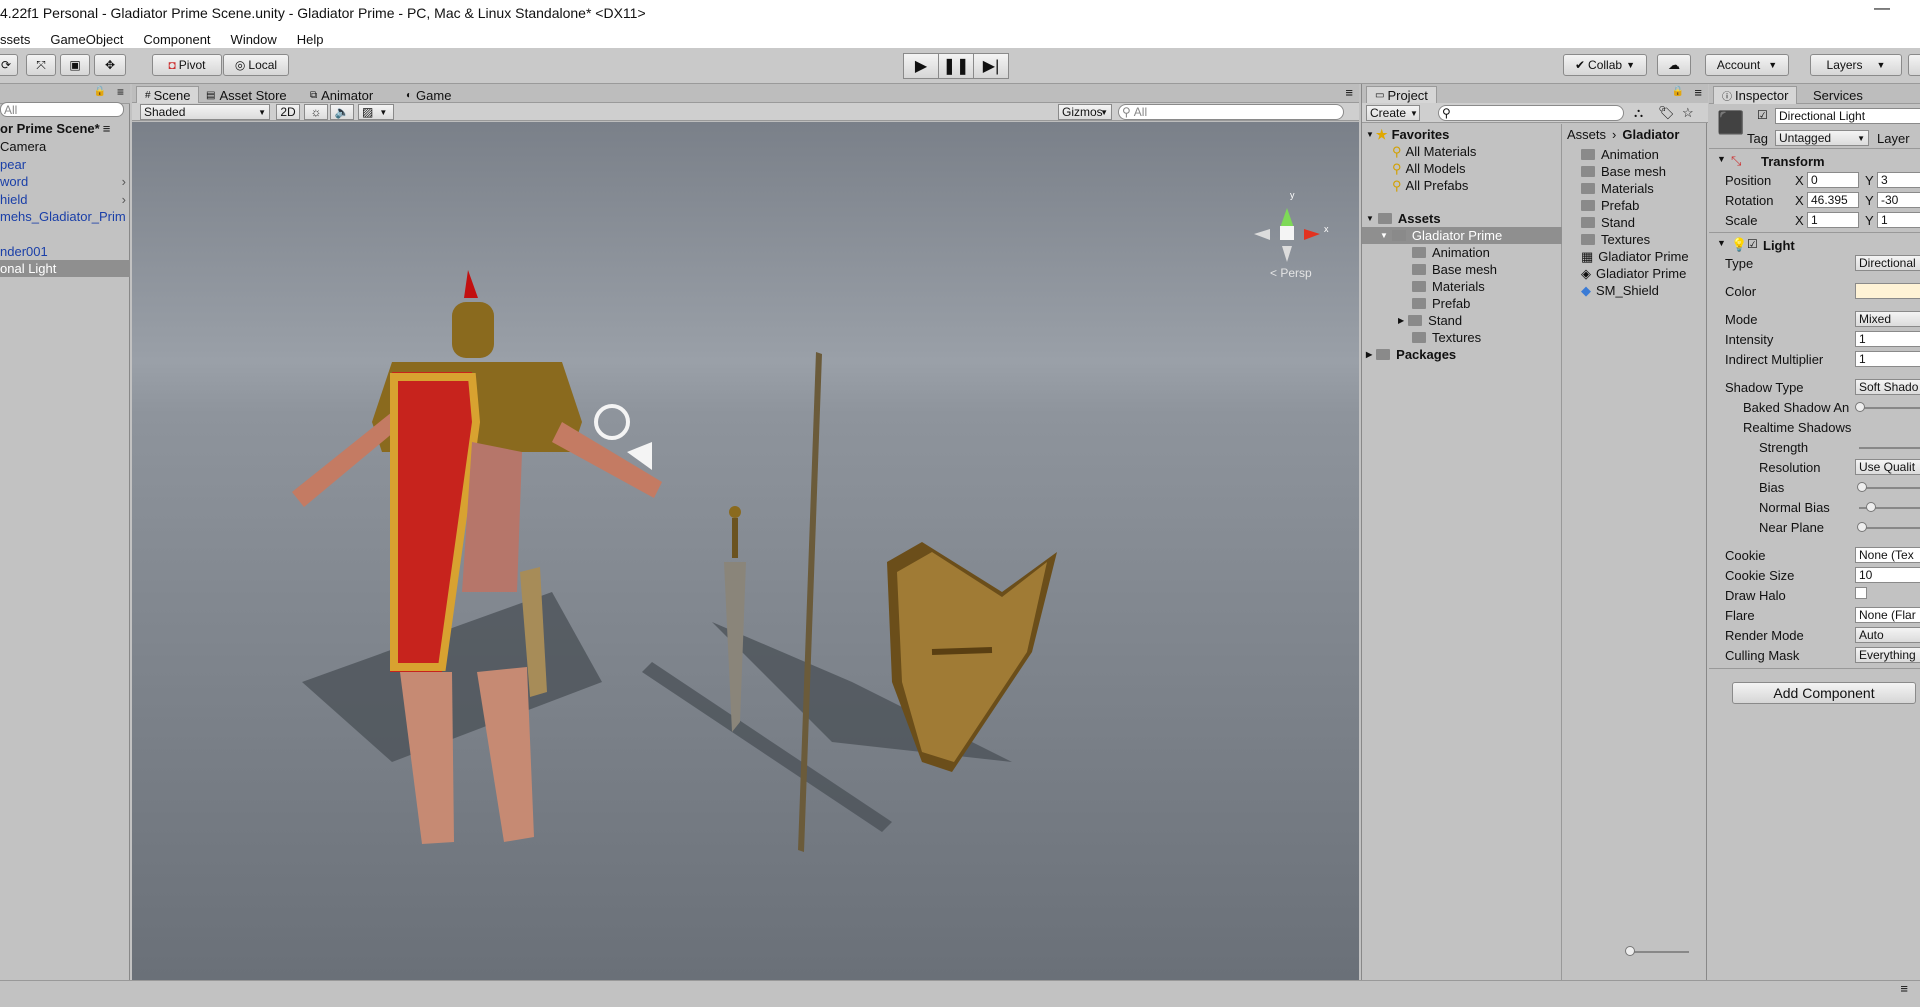  Describe the element at coordinates (376, 112) in the screenshot. I see `effects-dropdown: ▨ ▼` at that location.